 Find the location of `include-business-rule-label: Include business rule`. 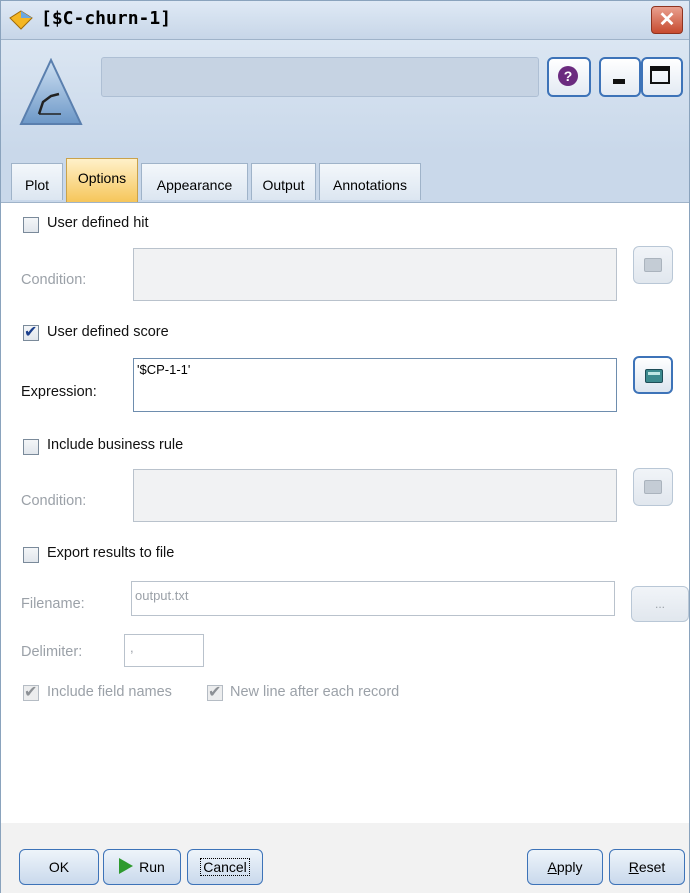

include-business-rule-label: Include business rule is located at coordinates (115, 445).